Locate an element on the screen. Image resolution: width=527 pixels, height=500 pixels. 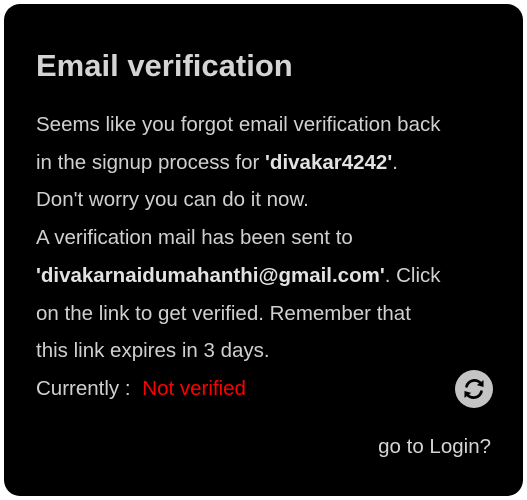
message-line-5-suffix: . Click is located at coordinates (412, 275).